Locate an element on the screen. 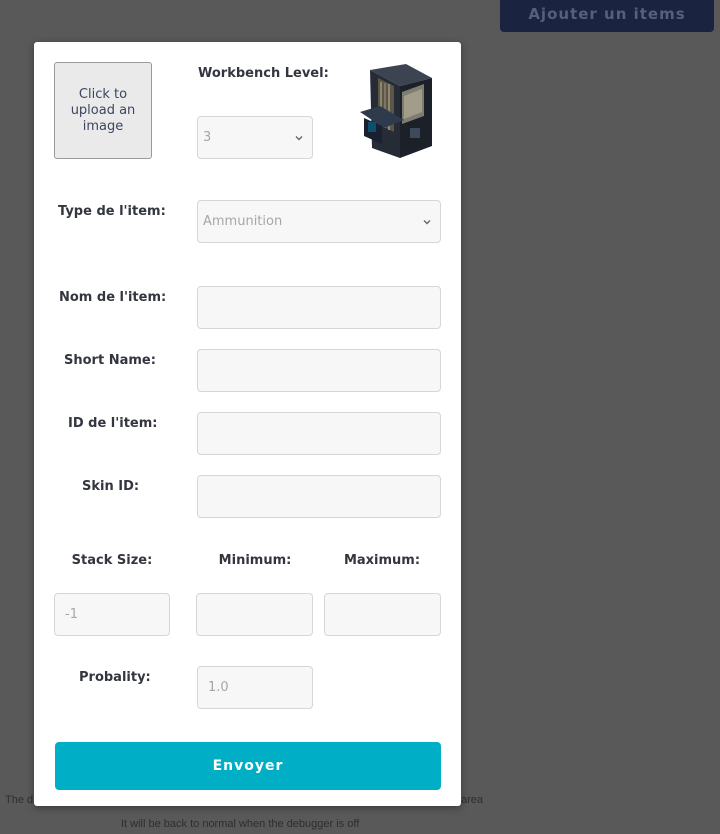 Image resolution: width=720 pixels, height=834 pixels. skin-id-input is located at coordinates (319, 496).